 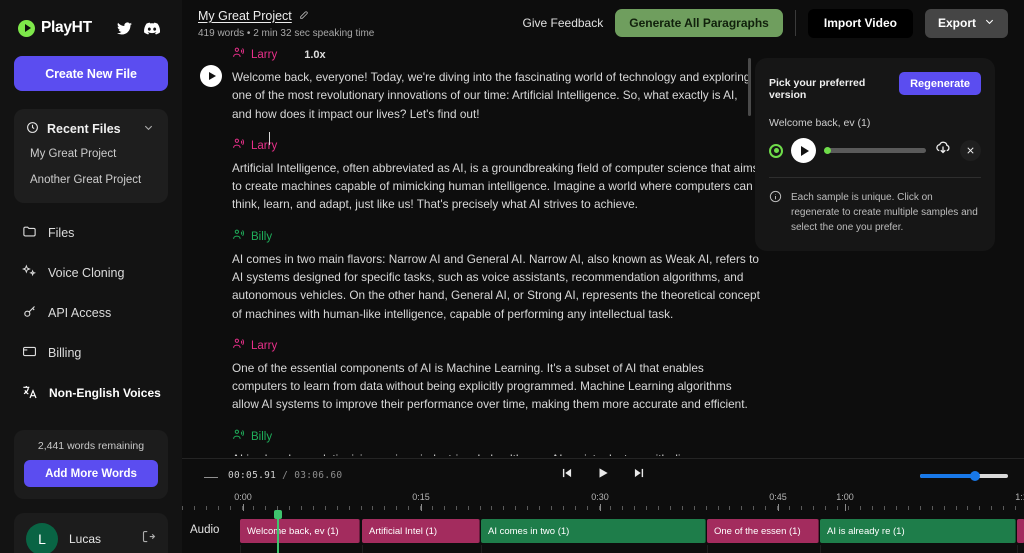 What do you see at coordinates (749, 87) in the screenshot?
I see `editor-scrollbar` at bounding box center [749, 87].